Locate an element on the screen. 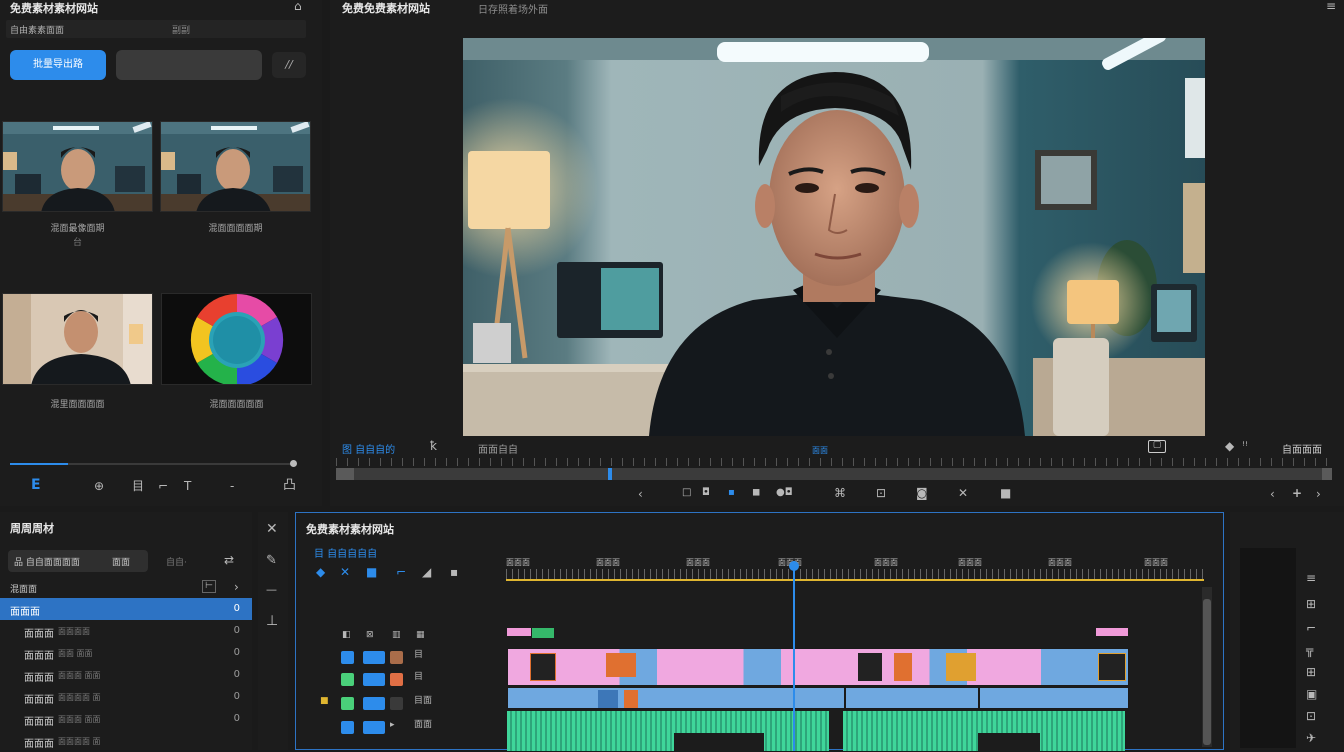 The image size is (1344, 752). settings-icon: ⌐ is located at coordinates (401, 572).